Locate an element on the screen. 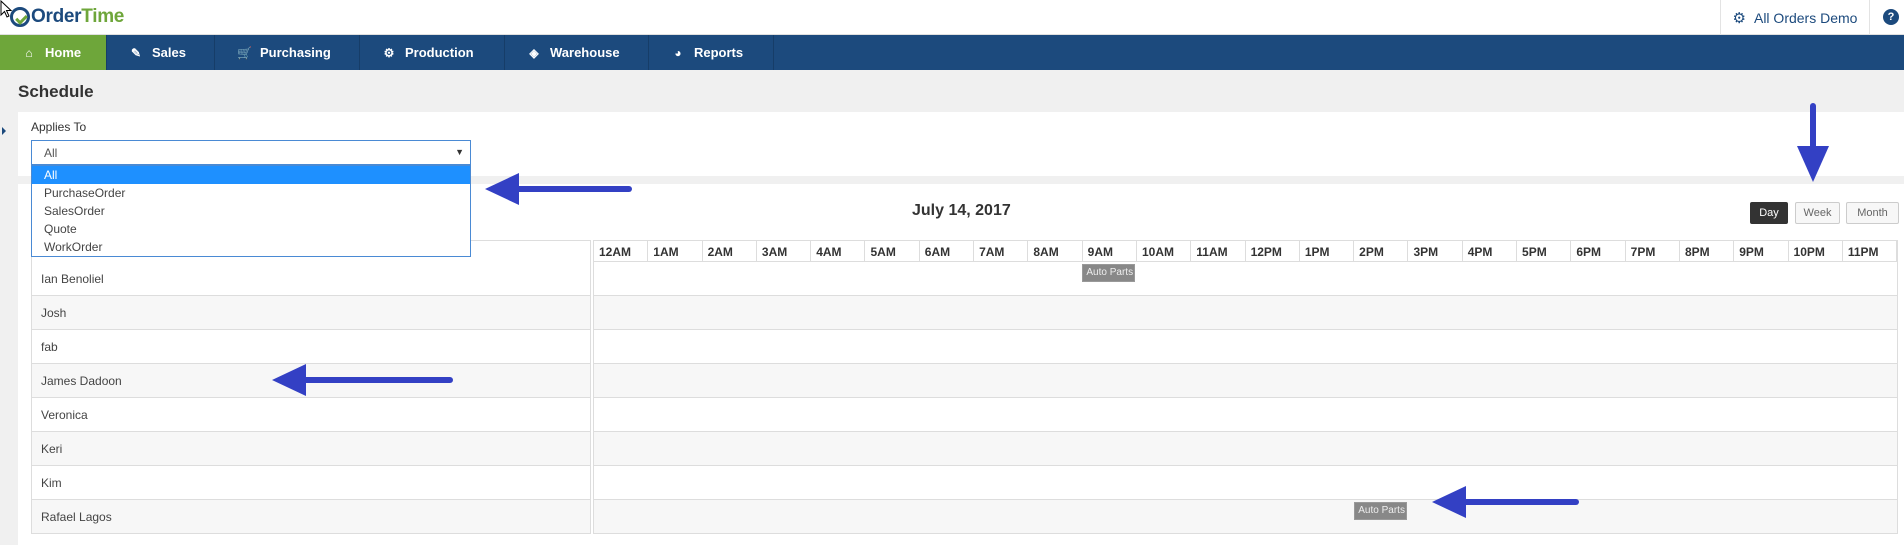 The image size is (1904, 545). hour-column-header: 4PM is located at coordinates (1490, 251).